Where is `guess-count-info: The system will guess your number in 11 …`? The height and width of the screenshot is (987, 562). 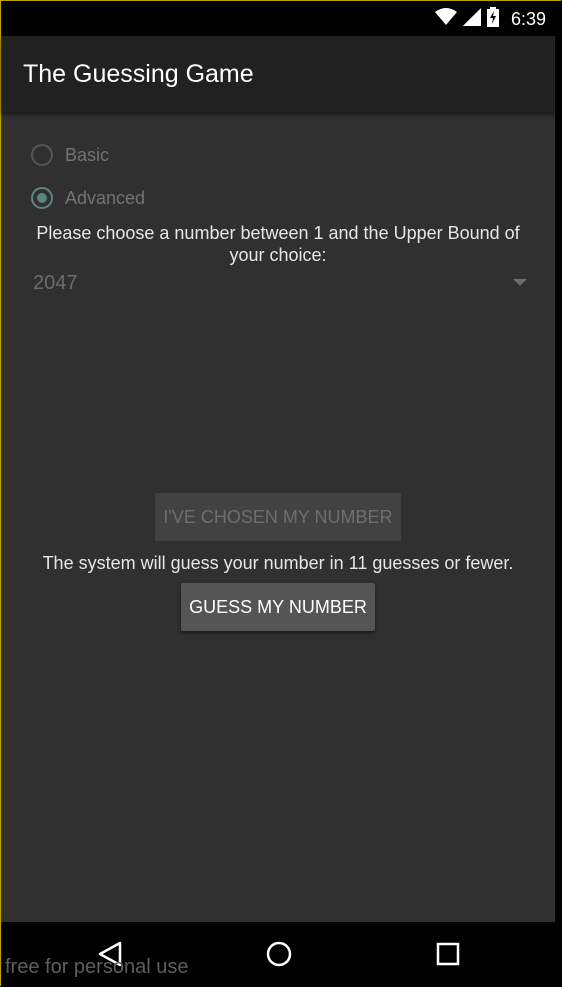
guess-count-info: The system will guess your number in 11 … is located at coordinates (278, 563).